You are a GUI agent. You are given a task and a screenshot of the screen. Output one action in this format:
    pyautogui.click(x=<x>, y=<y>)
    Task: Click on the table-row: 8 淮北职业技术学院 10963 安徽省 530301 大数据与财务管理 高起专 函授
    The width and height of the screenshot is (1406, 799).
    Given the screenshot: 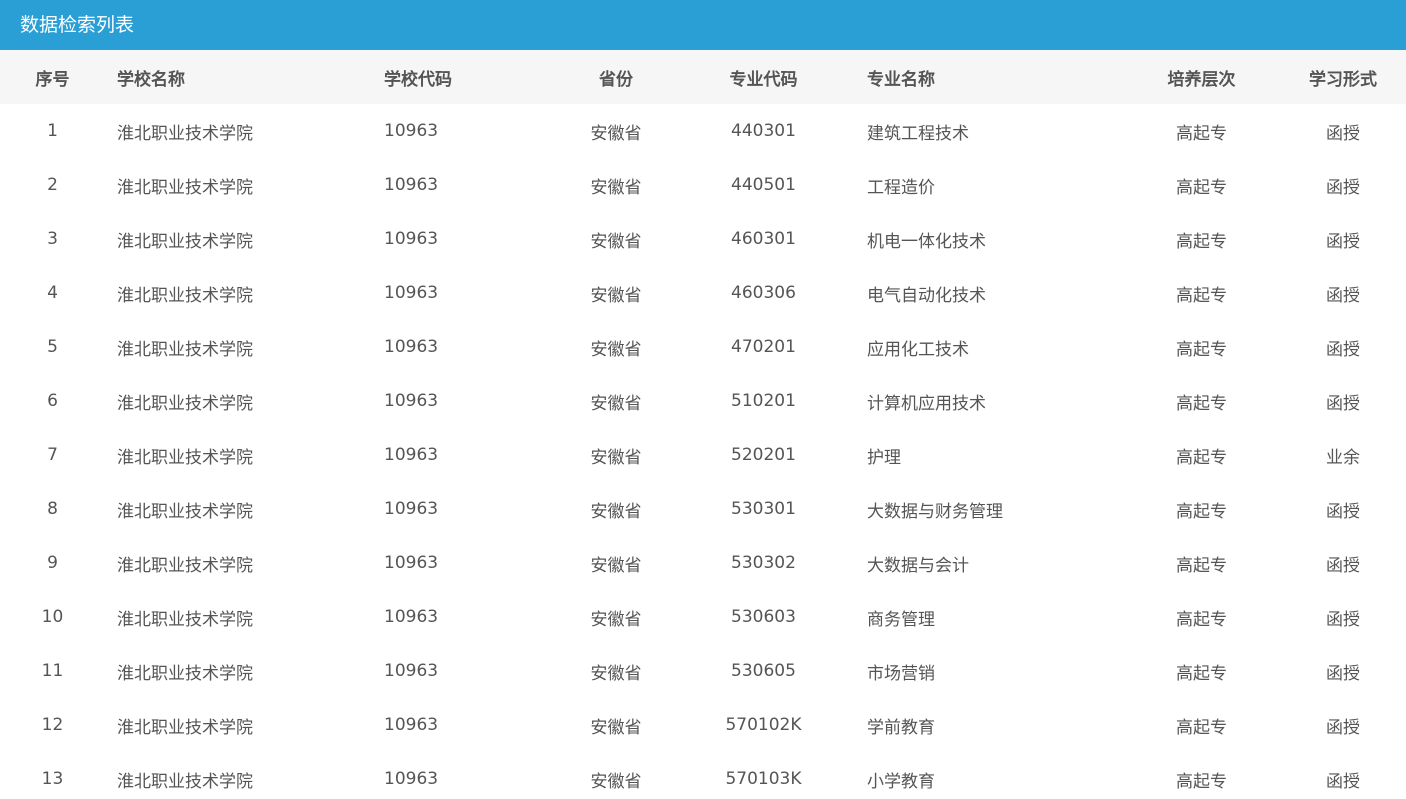 What is the action you would take?
    pyautogui.click(x=703, y=509)
    